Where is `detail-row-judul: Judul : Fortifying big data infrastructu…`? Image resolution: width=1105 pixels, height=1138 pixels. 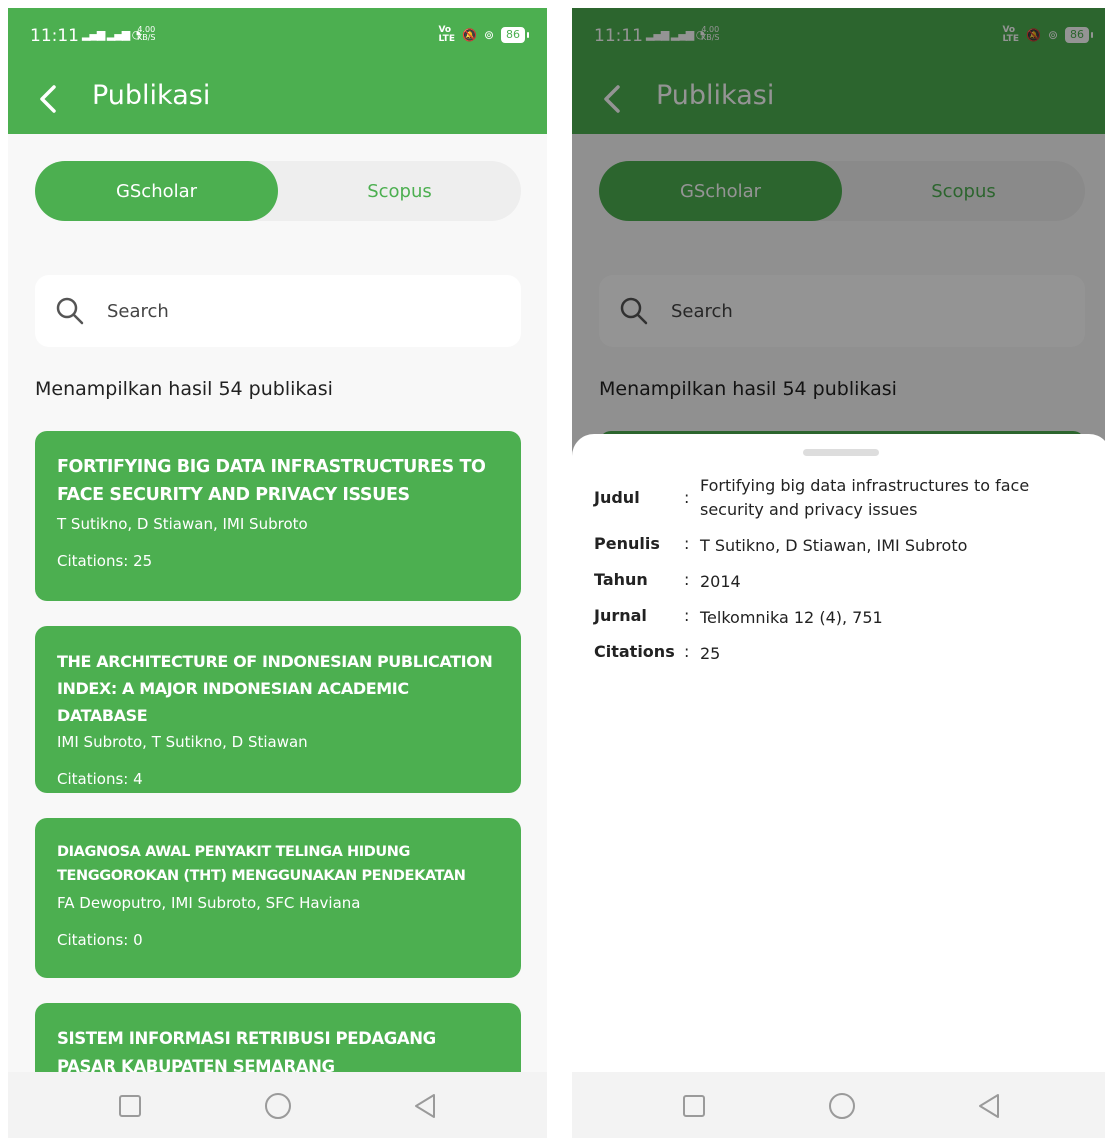
detail-row-judul: Judul : Fortifying big data infrastructu… is located at coordinates (842, 498).